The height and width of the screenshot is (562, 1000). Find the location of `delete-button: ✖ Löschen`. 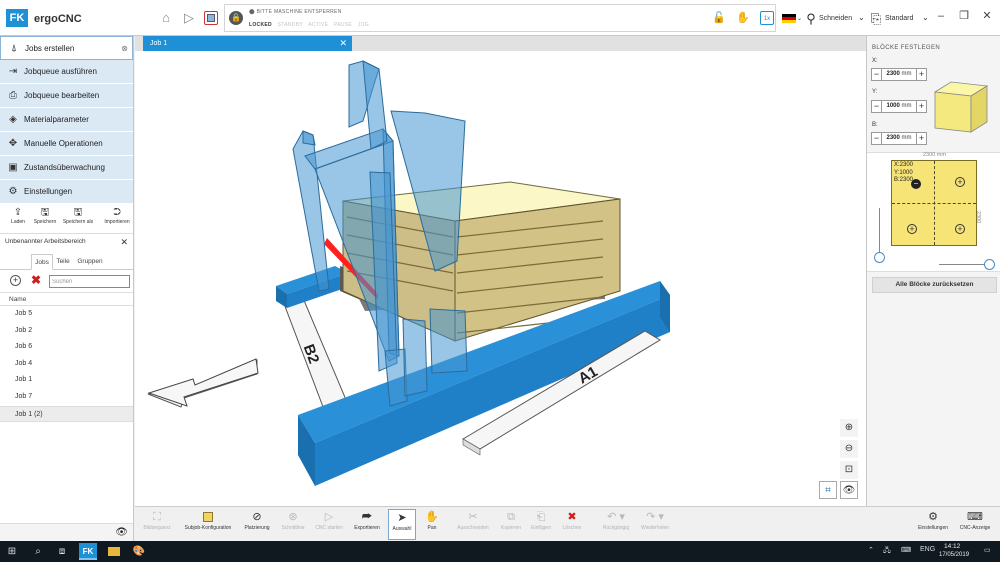

delete-button: ✖ Löschen is located at coordinates (572, 520).